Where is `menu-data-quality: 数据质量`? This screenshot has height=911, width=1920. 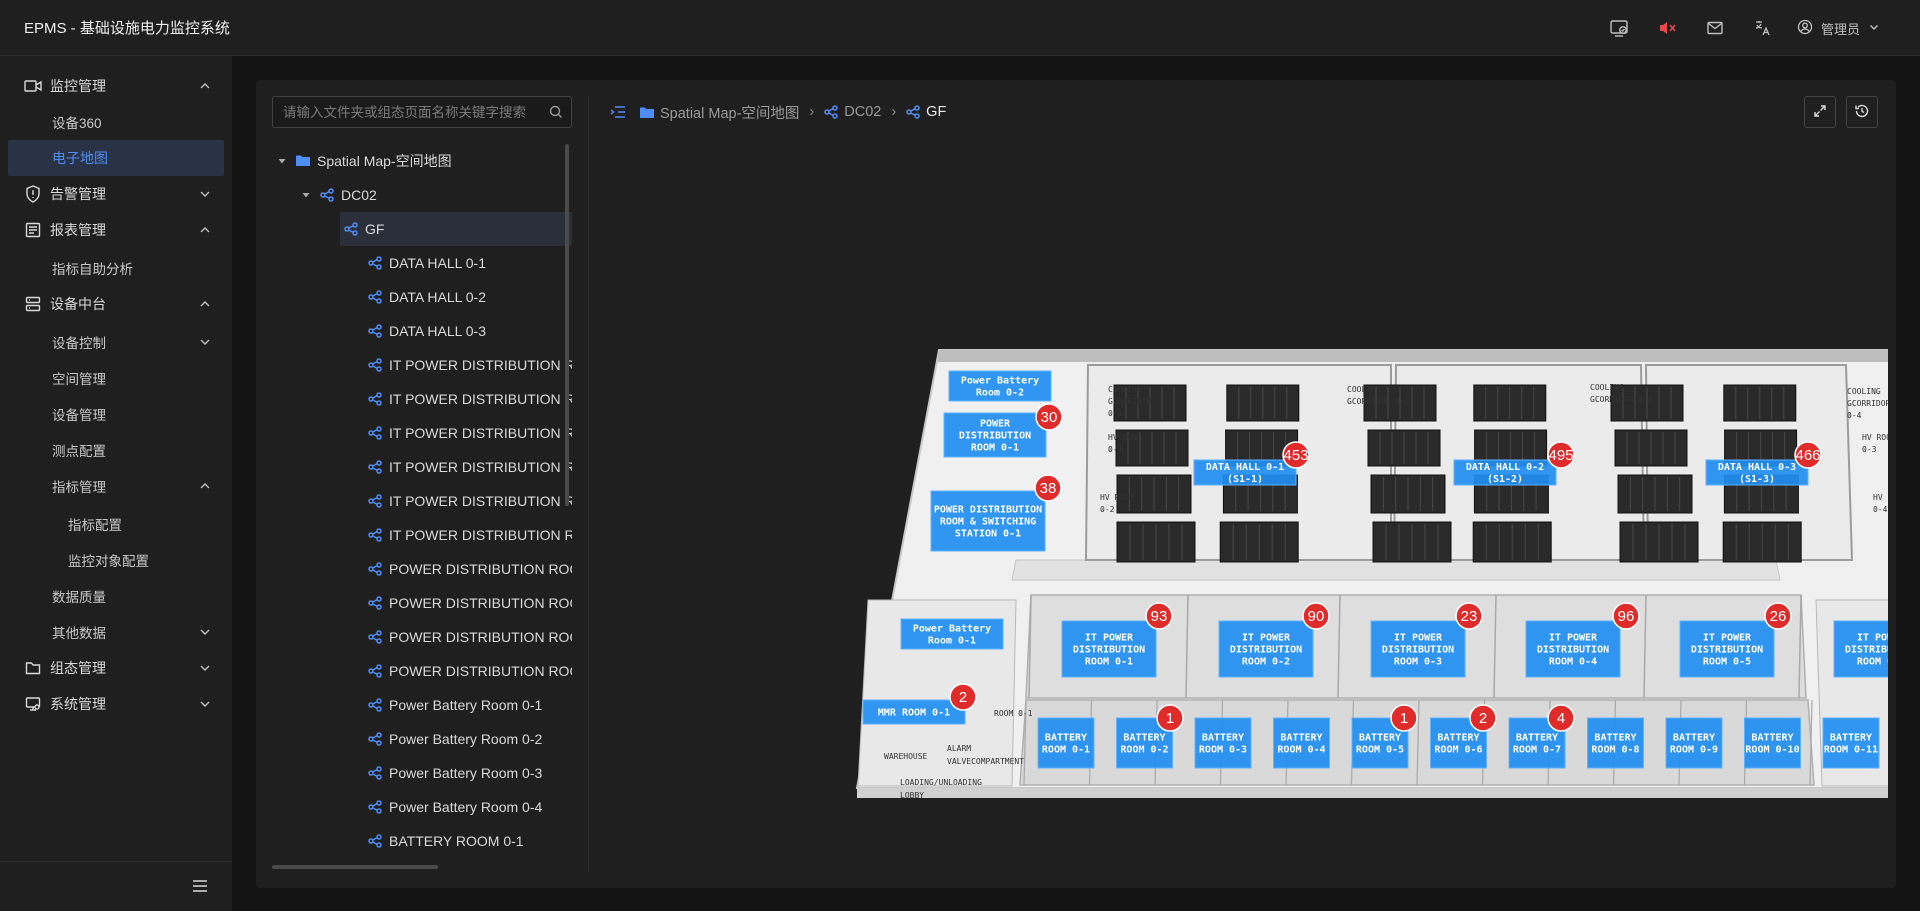
menu-data-quality: 数据质量 is located at coordinates (116, 596).